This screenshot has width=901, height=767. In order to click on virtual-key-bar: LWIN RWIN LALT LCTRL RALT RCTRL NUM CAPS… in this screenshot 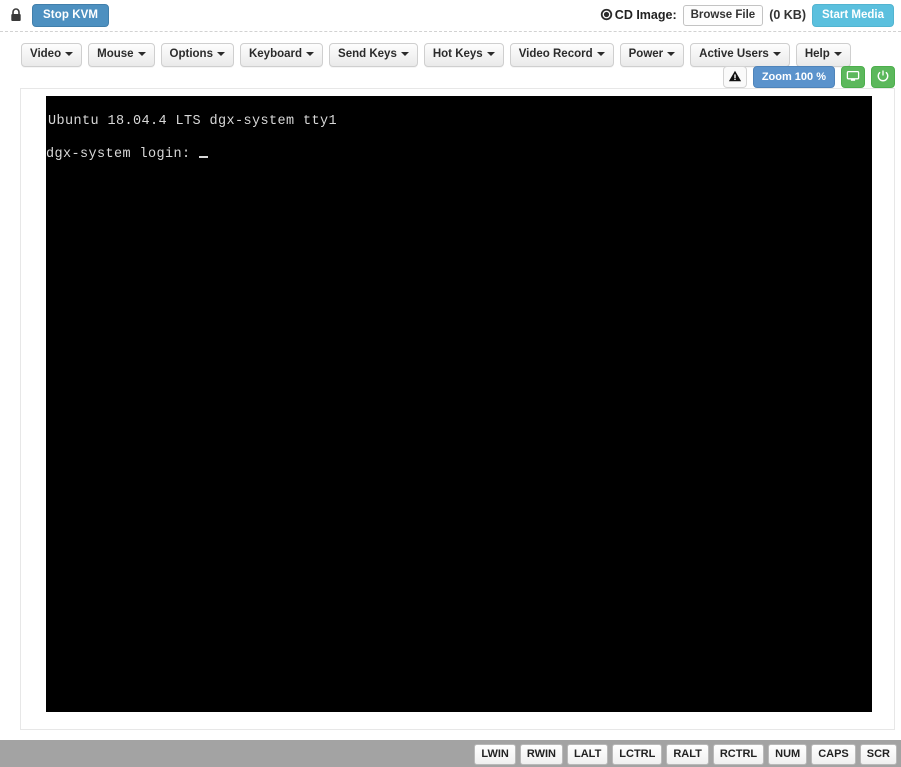, I will do `click(685, 755)`.